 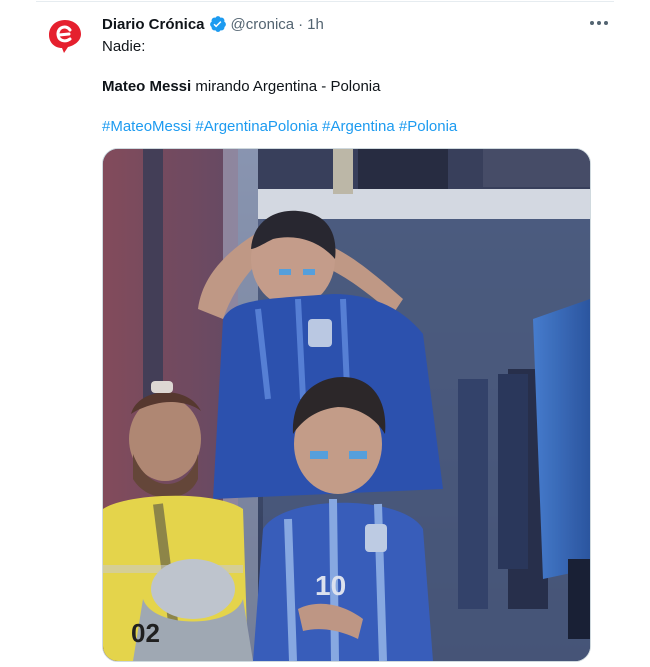 I want to click on tweet-header: Diario Crónica @cronica · 1h, so click(x=213, y=24).